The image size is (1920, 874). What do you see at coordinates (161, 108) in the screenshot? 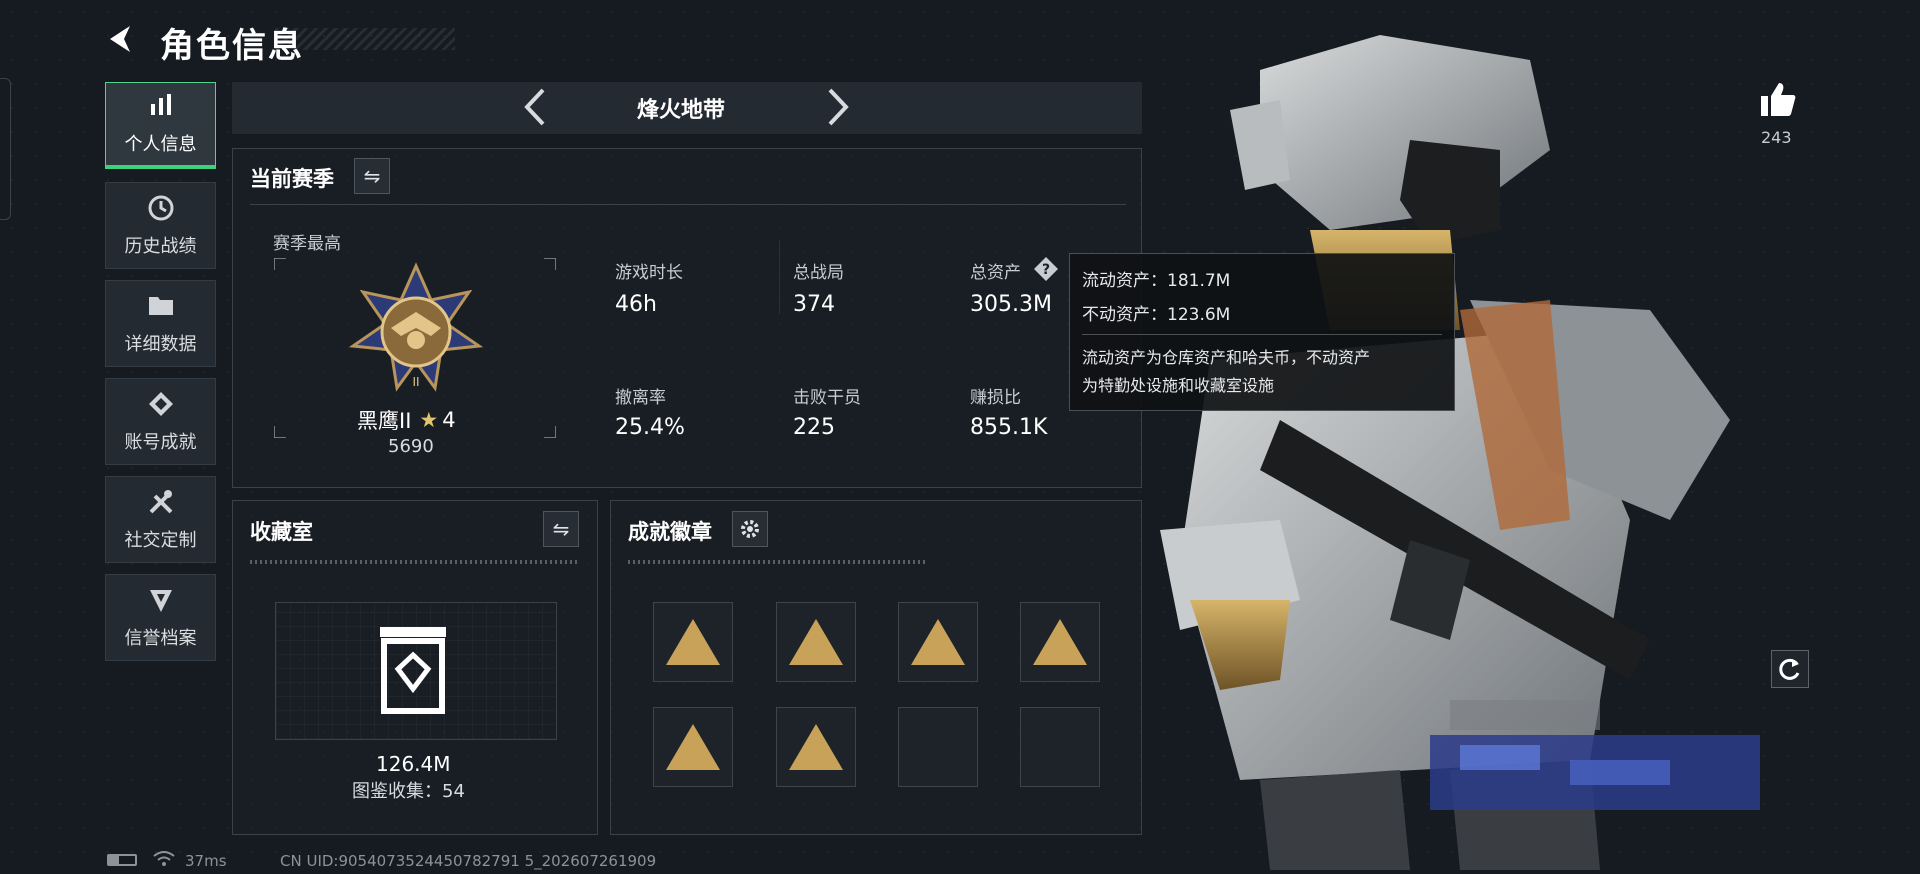
I see `bar-chart-icon` at bounding box center [161, 108].